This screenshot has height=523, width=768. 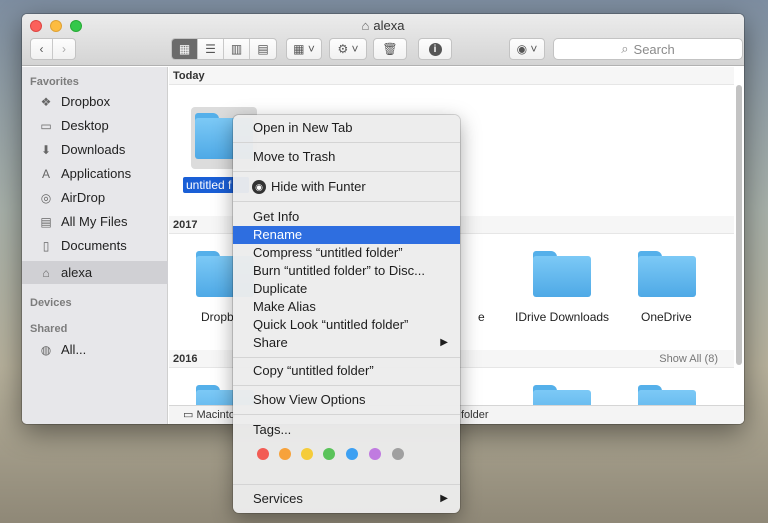 I want to click on search-icon: ⌕, so click(x=625, y=48).